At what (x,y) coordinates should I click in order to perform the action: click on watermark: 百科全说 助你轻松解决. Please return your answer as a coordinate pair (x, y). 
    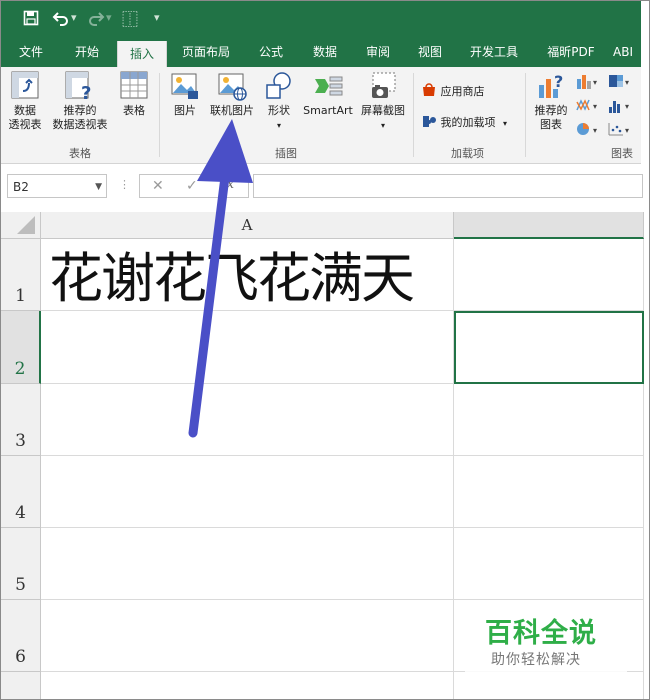
    Looking at the image, I should click on (546, 637).